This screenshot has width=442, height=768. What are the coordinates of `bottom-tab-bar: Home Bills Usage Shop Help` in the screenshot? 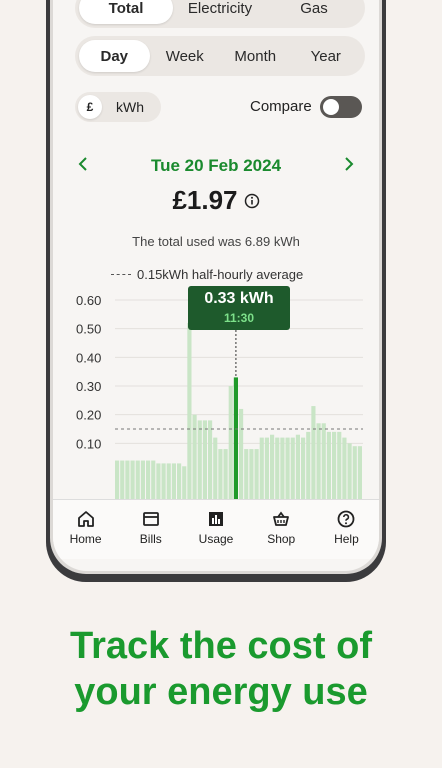 It's located at (216, 529).